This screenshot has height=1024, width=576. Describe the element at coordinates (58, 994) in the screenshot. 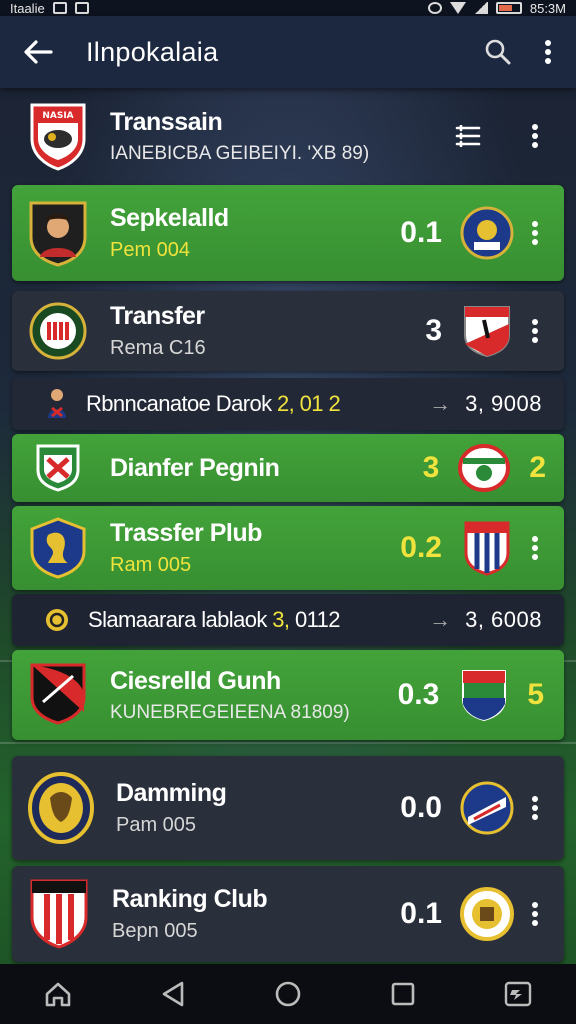

I see `home-icon` at that location.